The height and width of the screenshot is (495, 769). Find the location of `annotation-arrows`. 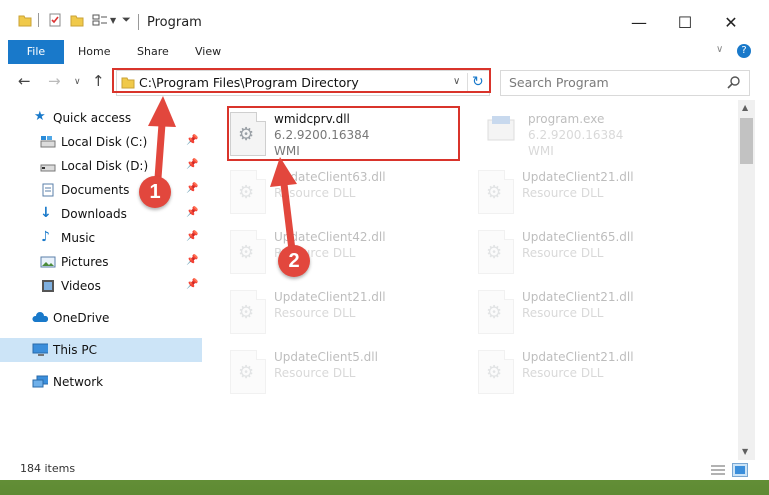

annotation-arrows is located at coordinates (222, 175).